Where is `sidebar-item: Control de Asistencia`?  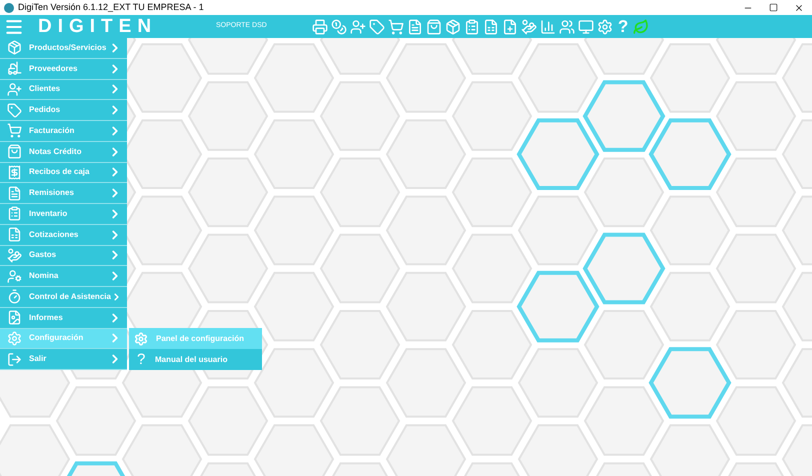 sidebar-item: Control de Asistencia is located at coordinates (63, 297).